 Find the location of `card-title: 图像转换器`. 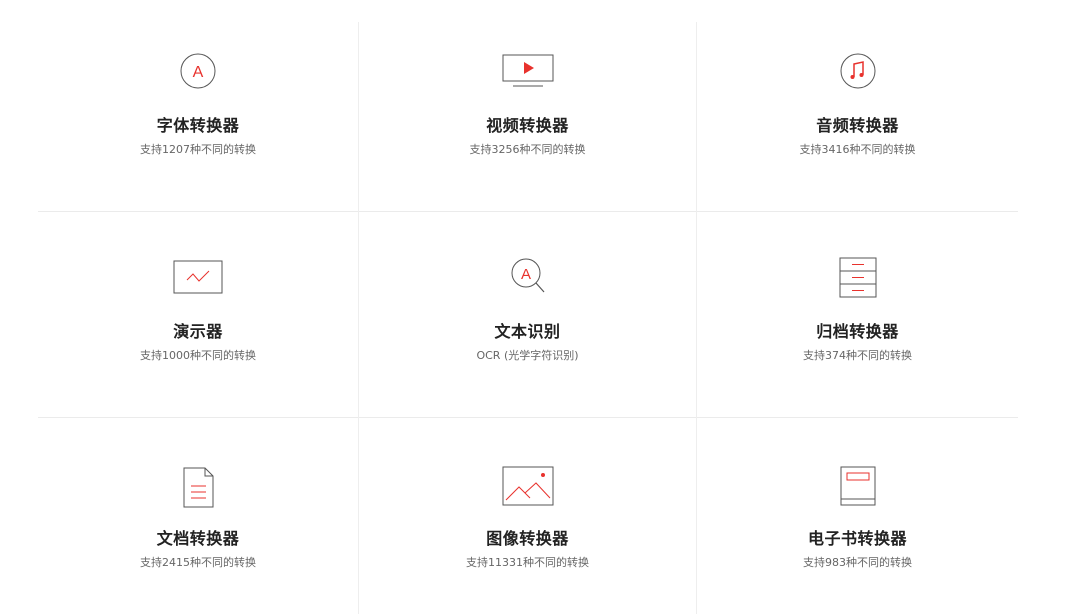

card-title: 图像转换器 is located at coordinates (527, 538).